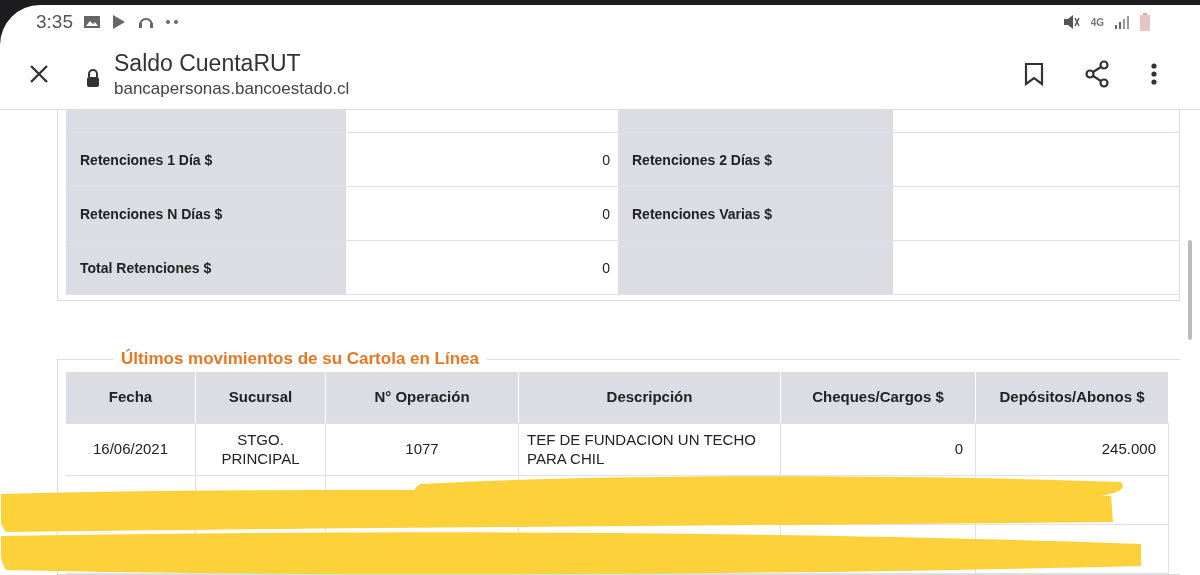  I want to click on table-cell: 16/06/2021, so click(131, 449).